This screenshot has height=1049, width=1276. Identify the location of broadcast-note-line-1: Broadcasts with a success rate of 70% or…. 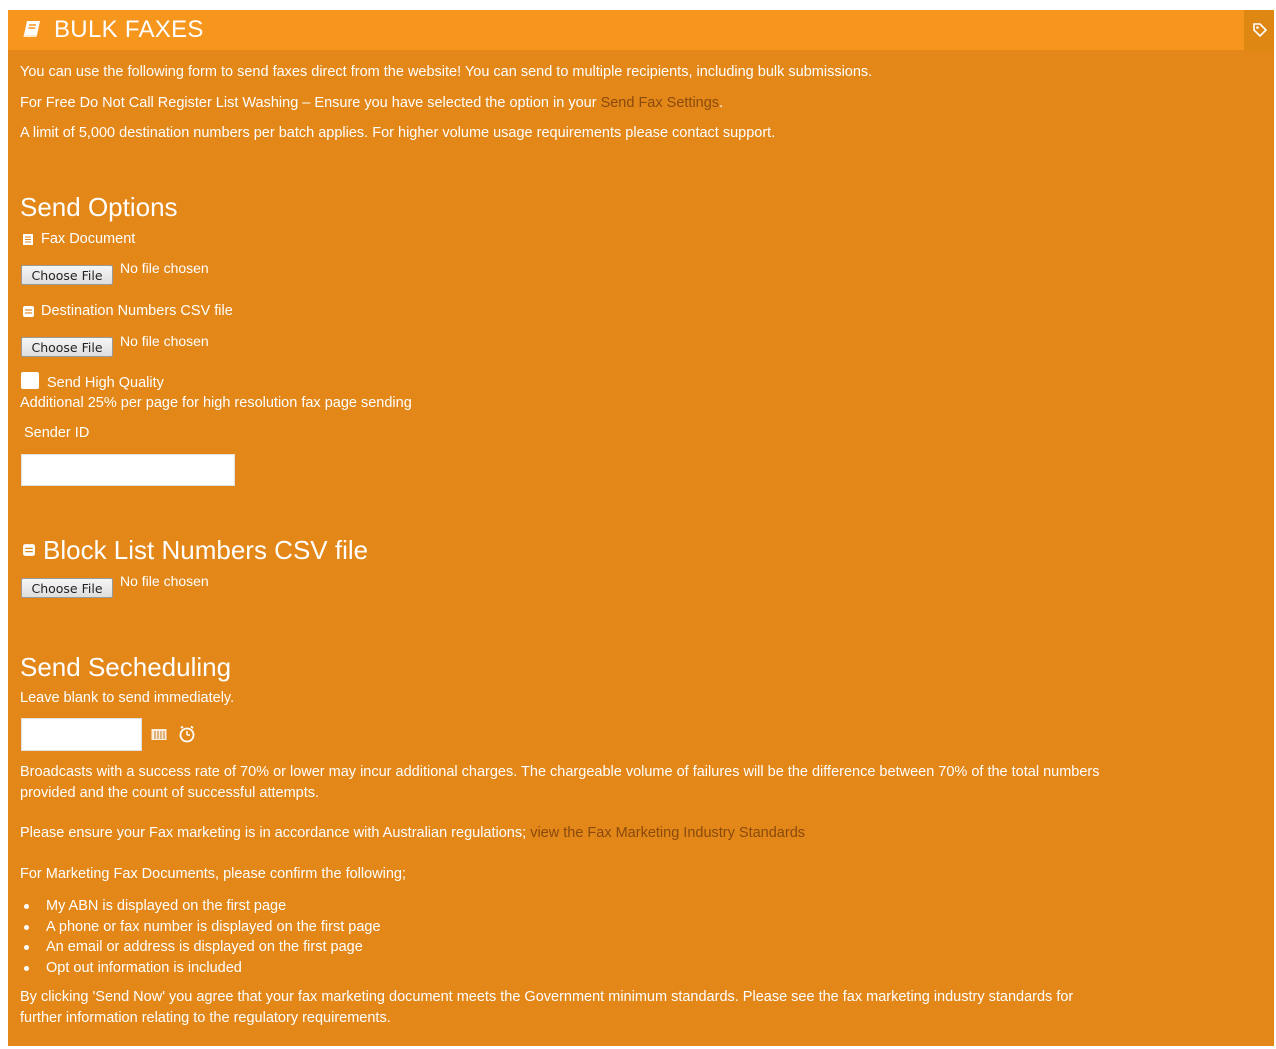
(560, 772).